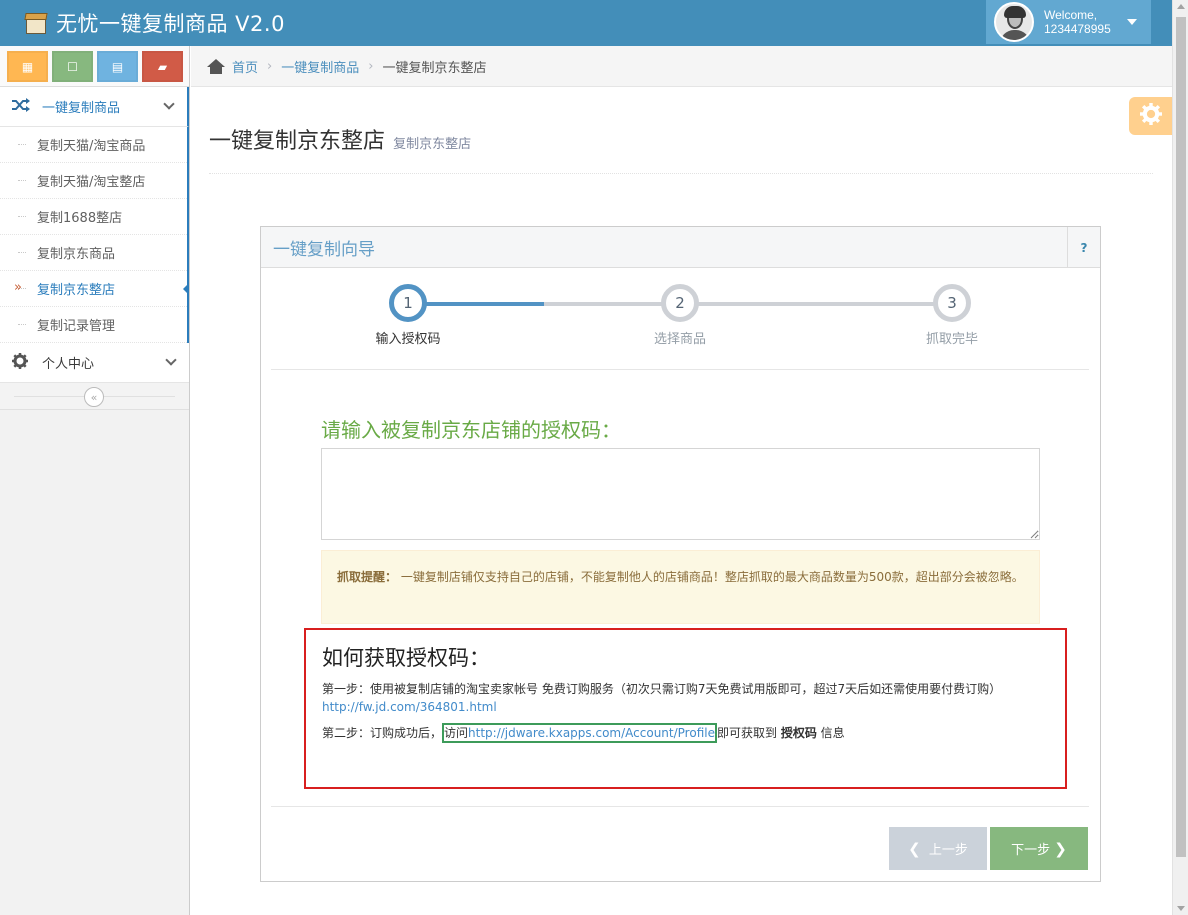  What do you see at coordinates (320, 66) in the screenshot?
I see `breadcrumb-parent-link: 一键复制商品` at bounding box center [320, 66].